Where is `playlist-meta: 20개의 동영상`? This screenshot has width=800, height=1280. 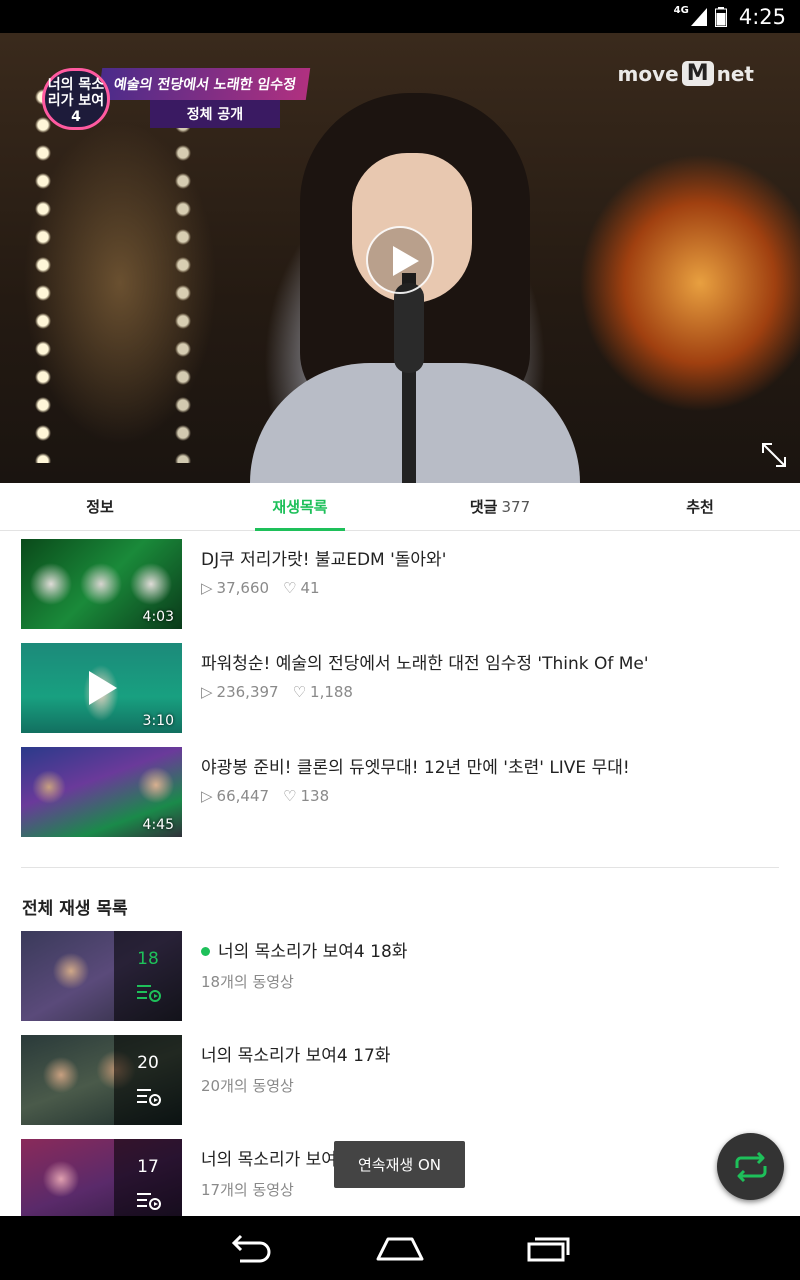 playlist-meta: 20개의 동영상 is located at coordinates (247, 1085).